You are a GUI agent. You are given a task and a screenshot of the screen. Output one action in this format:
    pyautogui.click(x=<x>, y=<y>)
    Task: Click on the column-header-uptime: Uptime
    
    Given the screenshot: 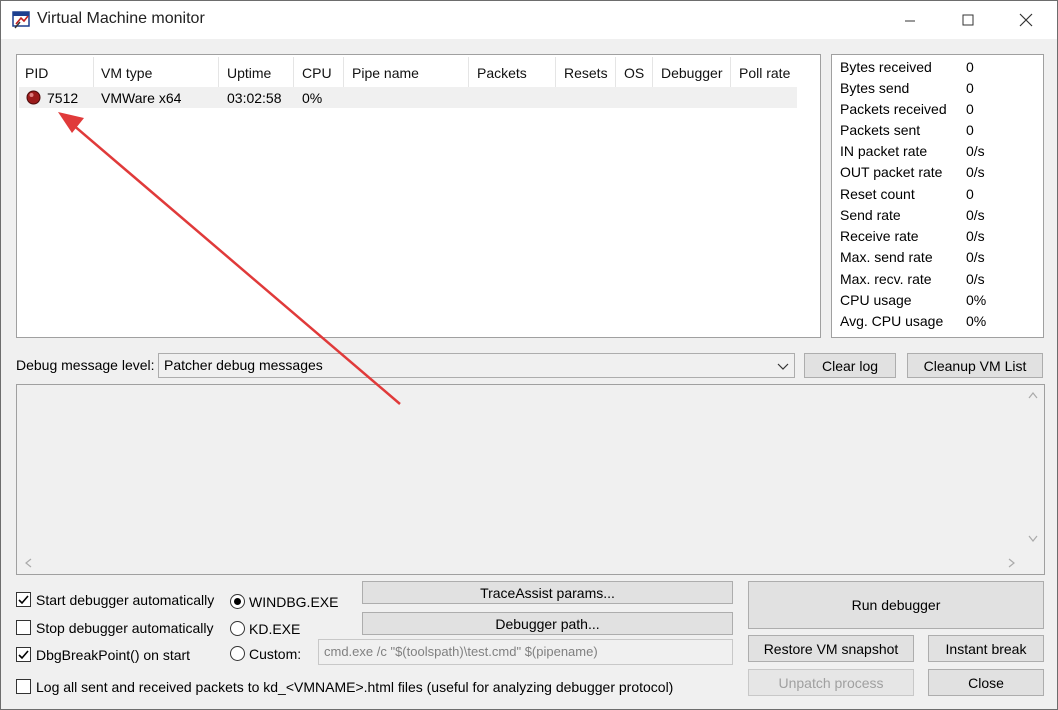 What is the action you would take?
    pyautogui.click(x=256, y=73)
    